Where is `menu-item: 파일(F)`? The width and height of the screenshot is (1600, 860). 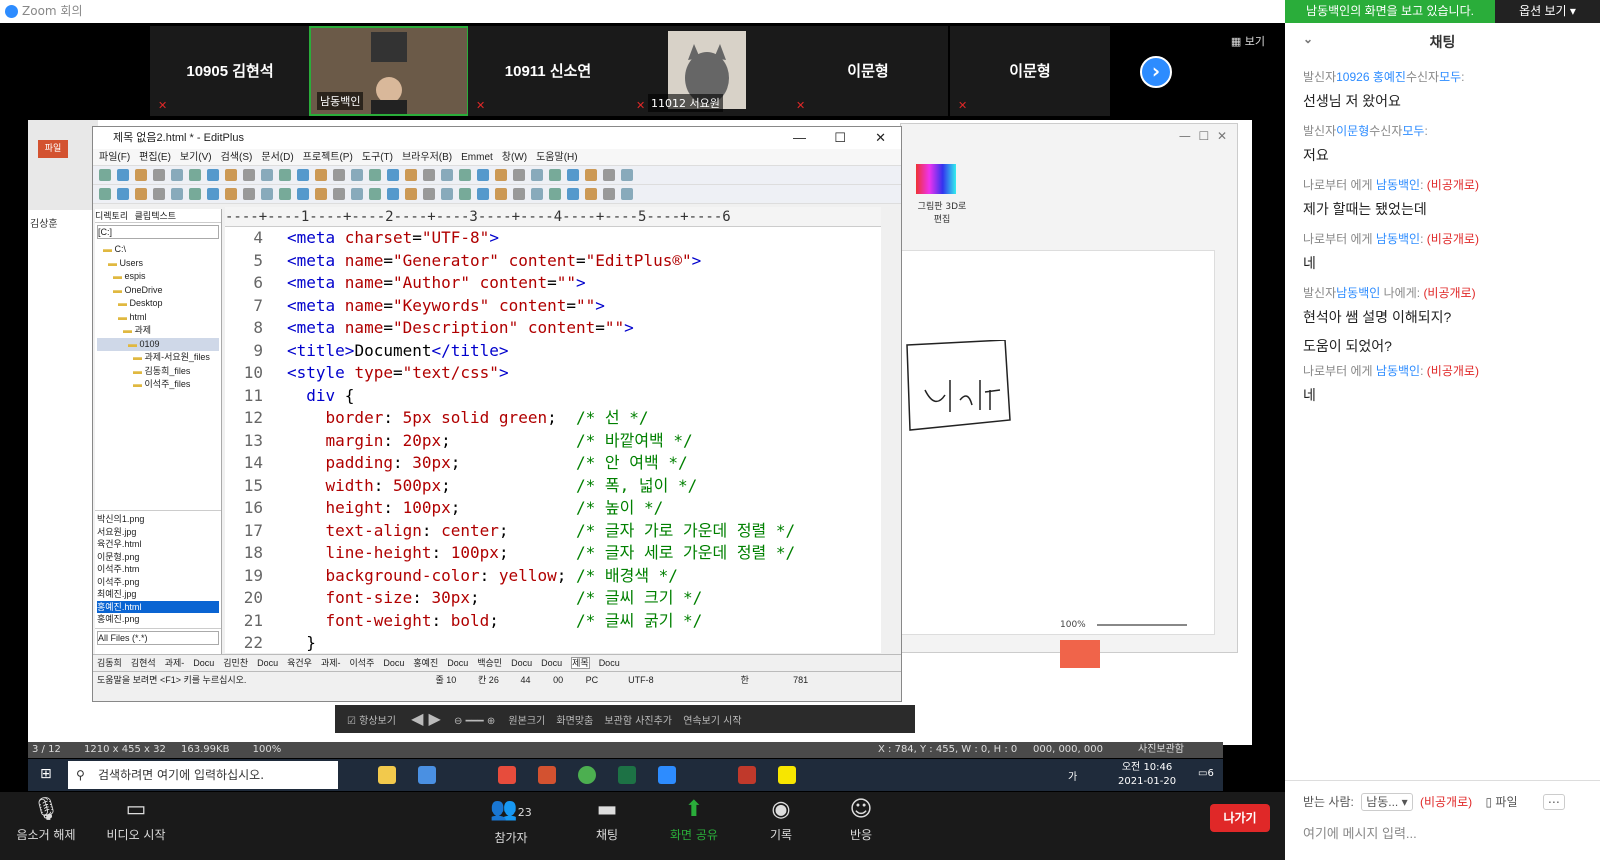
menu-item: 파일(F) is located at coordinates (114, 157).